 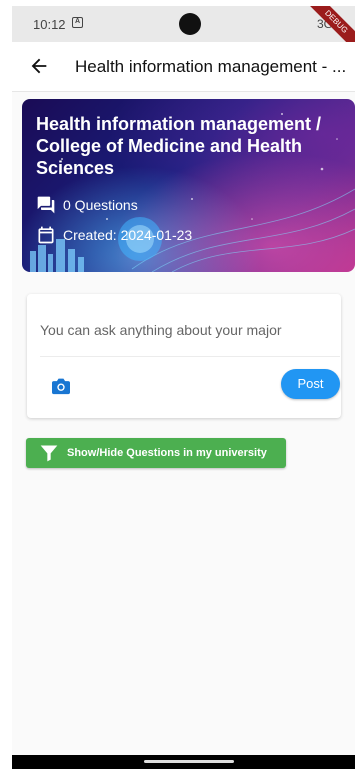 I want to click on post-button: Post, so click(x=310, y=384).